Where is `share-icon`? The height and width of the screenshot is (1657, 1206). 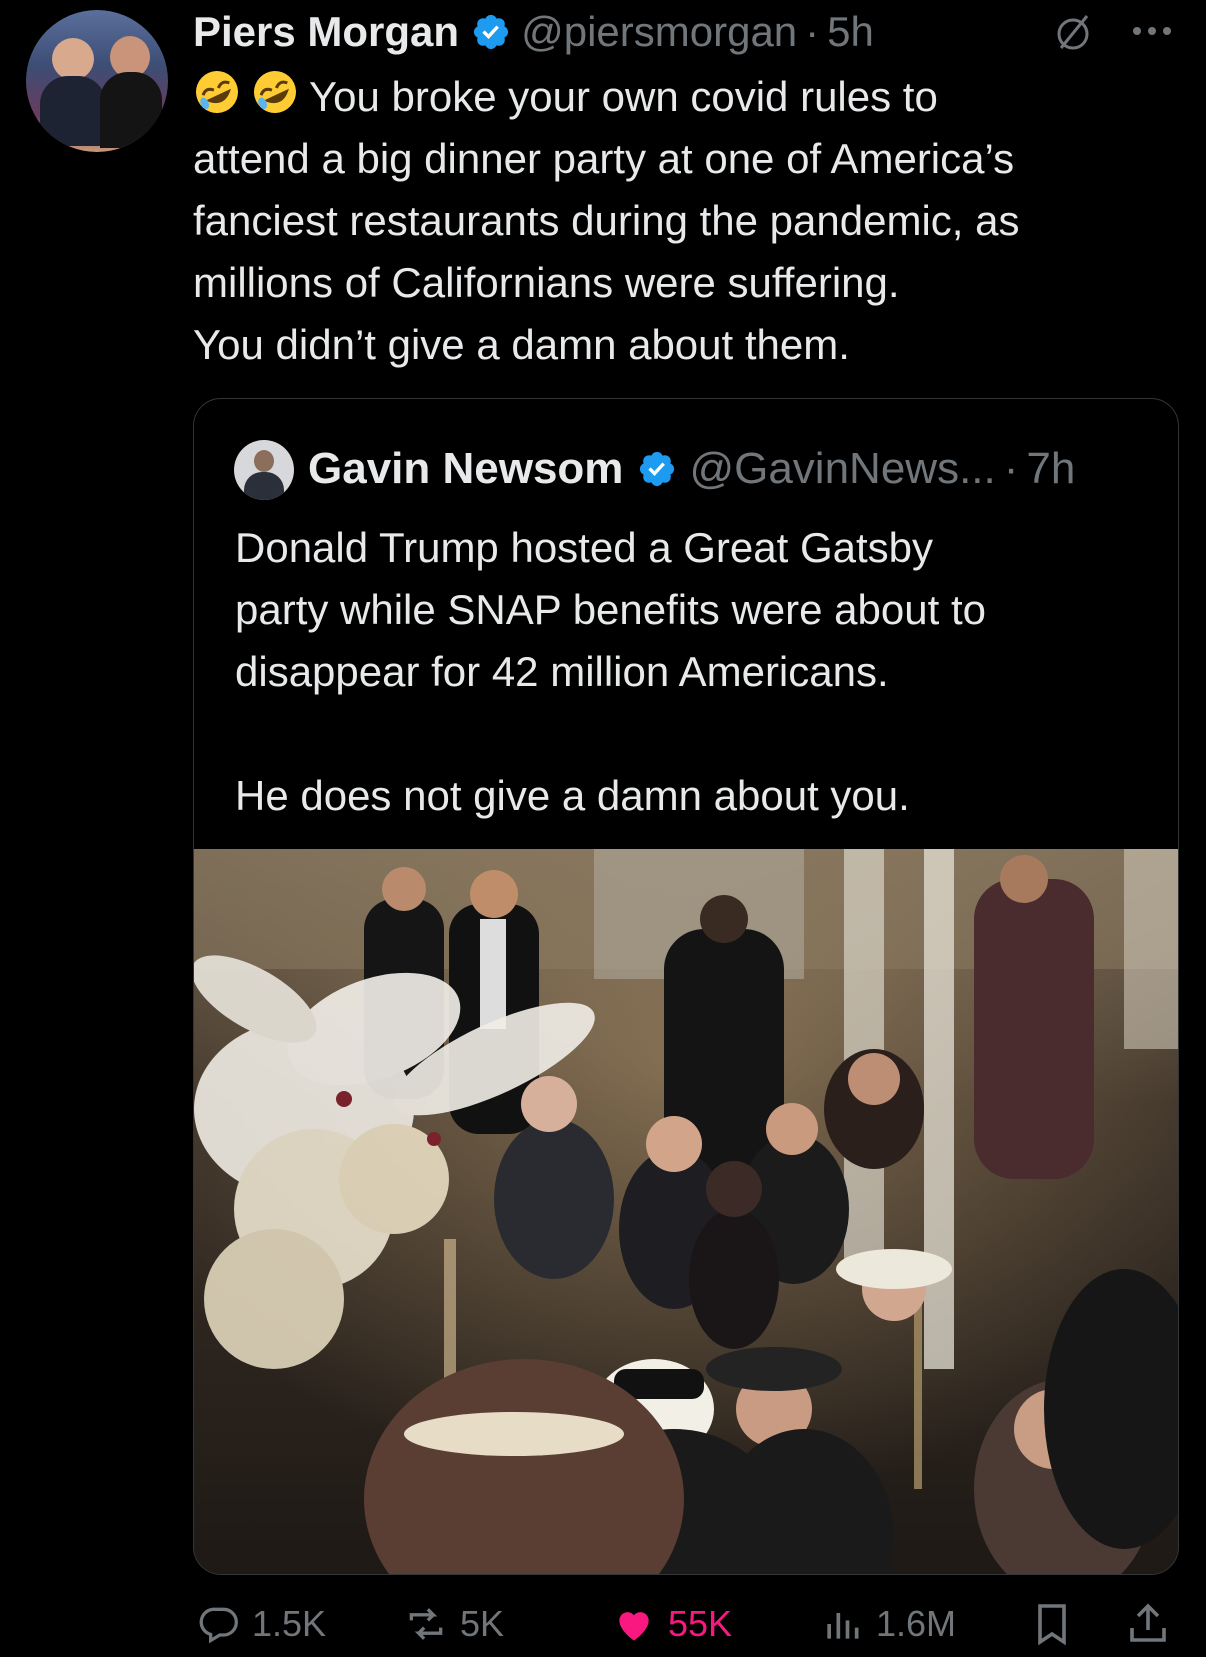
share-icon is located at coordinates (1148, 1624).